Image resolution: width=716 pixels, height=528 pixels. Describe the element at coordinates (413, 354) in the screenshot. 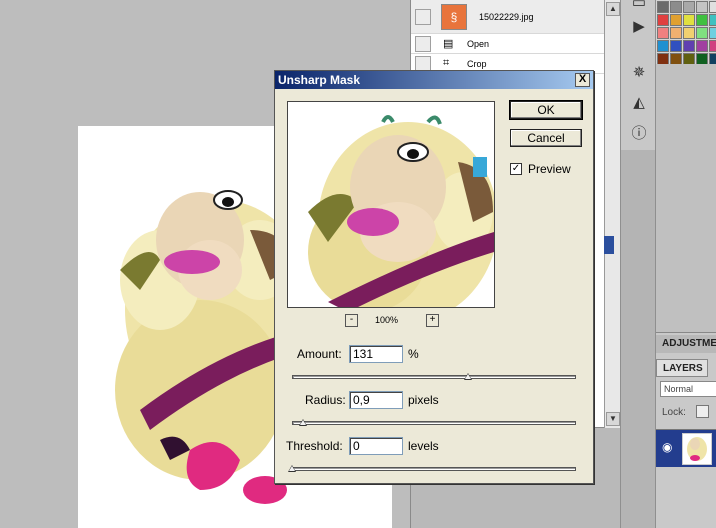

I see `amount-unit: %` at that location.